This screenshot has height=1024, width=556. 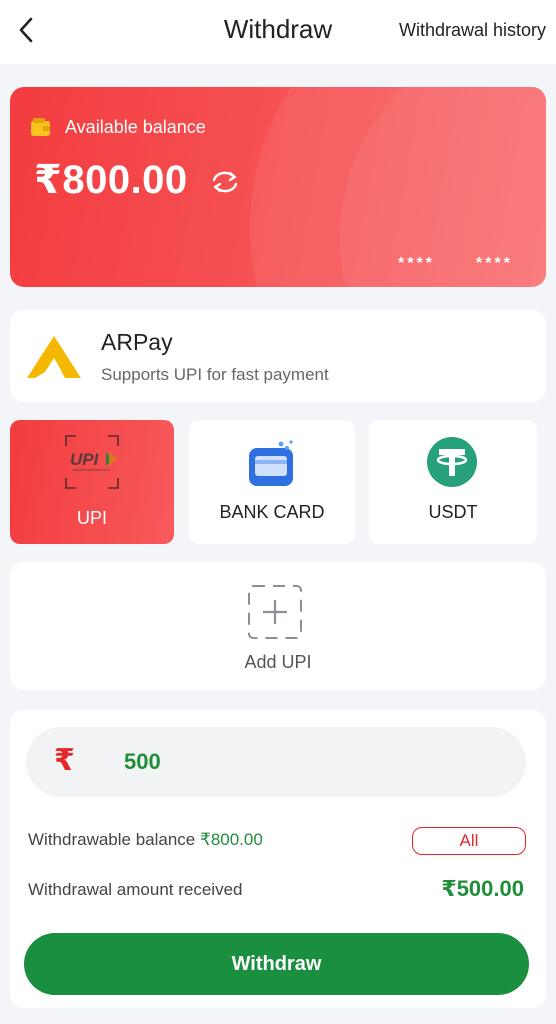 I want to click on provider-name: ARPay, so click(x=137, y=342).